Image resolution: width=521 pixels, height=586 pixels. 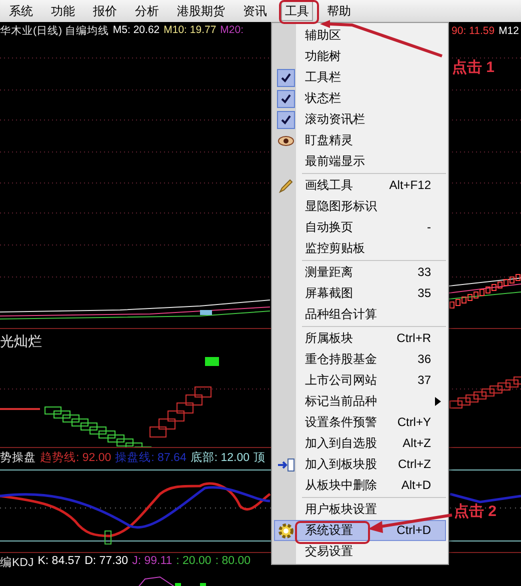 I want to click on menu-item: 辅助区, so click(x=360, y=35).